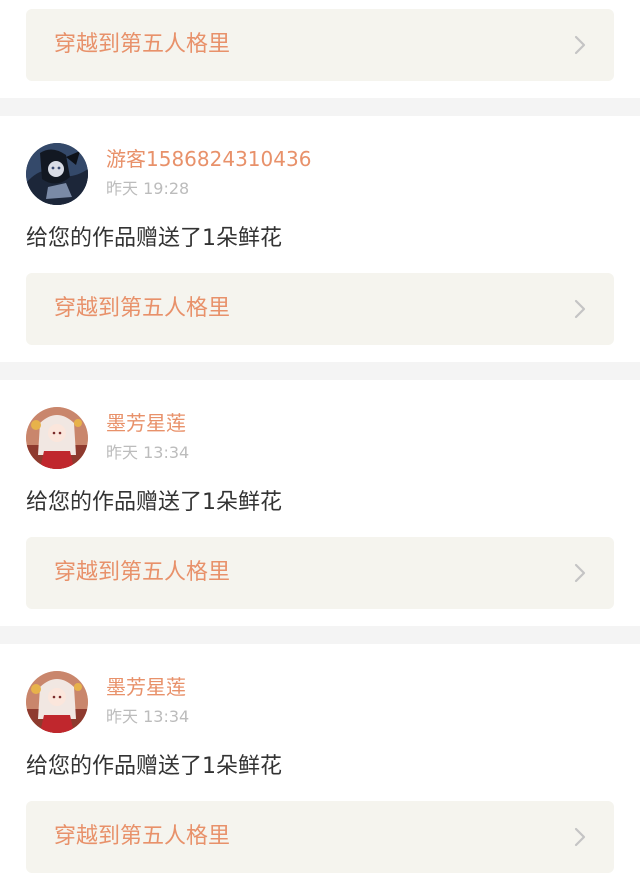  What do you see at coordinates (226, 174) in the screenshot?
I see `notification-header: 游客1586824310436 昨天 19:28` at bounding box center [226, 174].